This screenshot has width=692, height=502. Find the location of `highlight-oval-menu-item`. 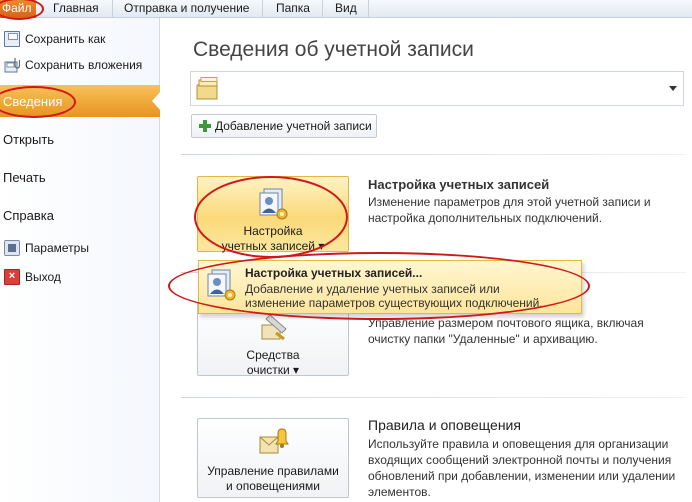

highlight-oval-menu-item is located at coordinates (379, 286).